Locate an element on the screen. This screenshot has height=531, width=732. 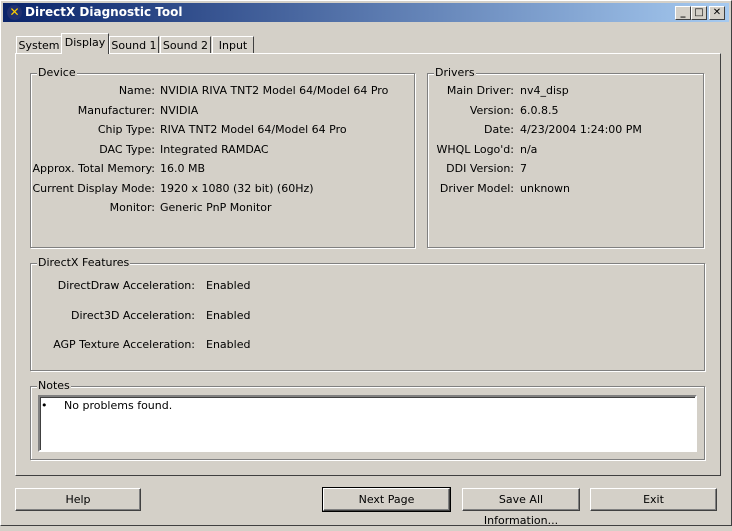
notes-group-title: Notes is located at coordinates (54, 385).